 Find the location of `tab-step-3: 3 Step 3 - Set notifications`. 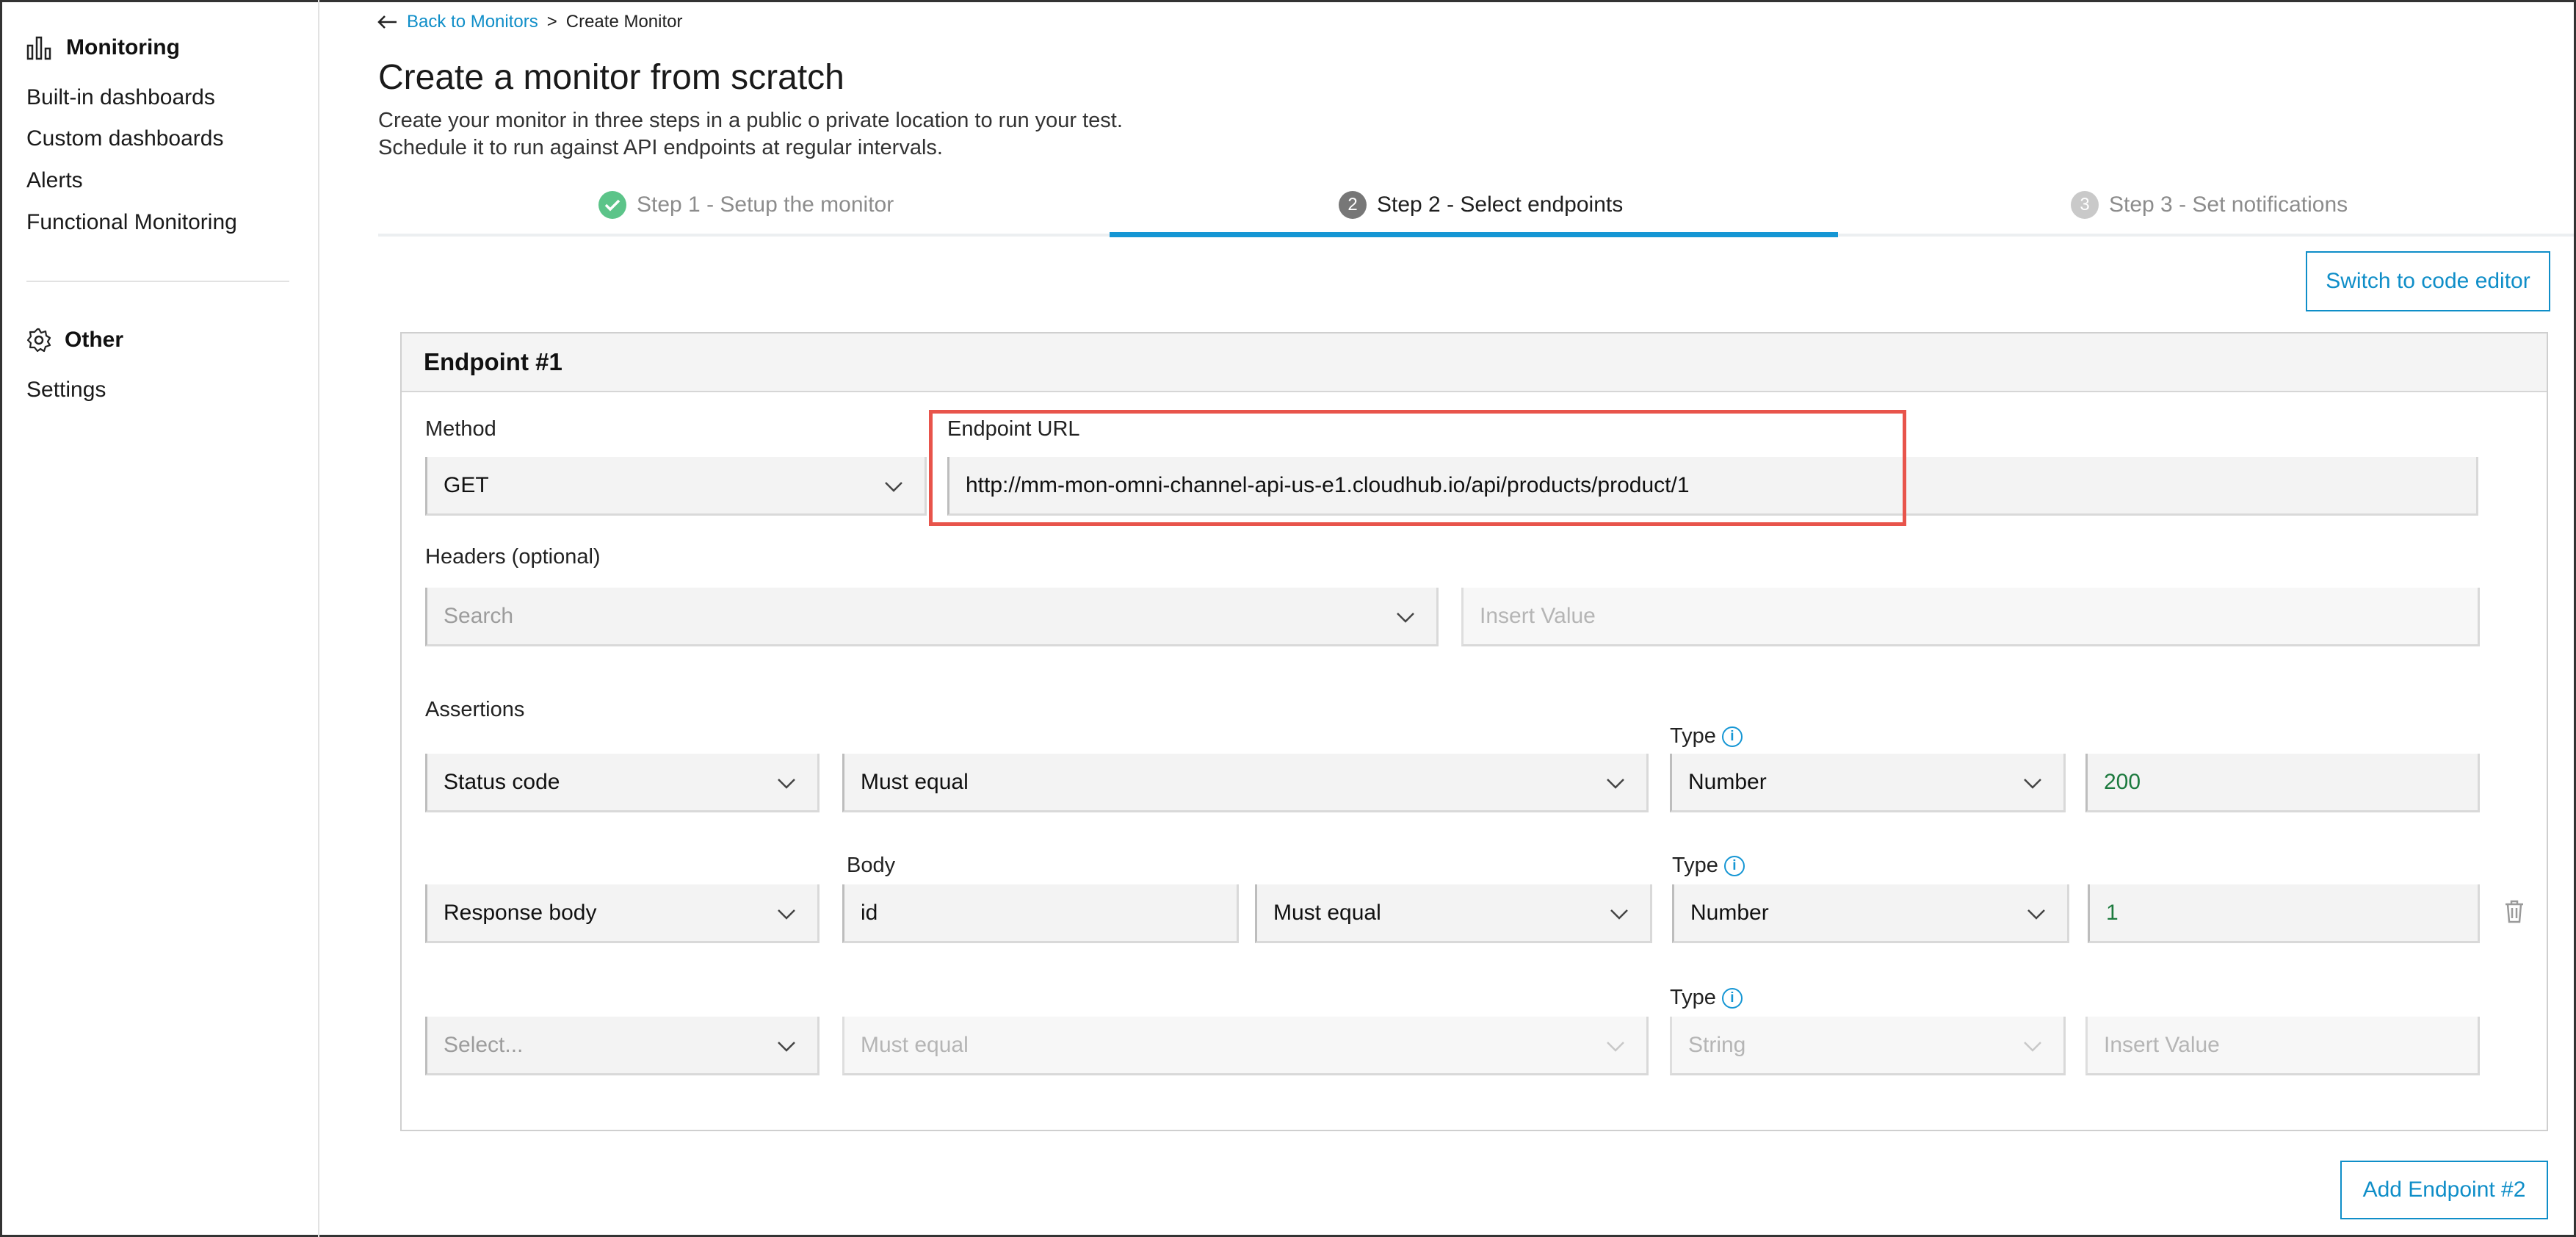

tab-step-3: 3 Step 3 - Set notifications is located at coordinates (2209, 205).